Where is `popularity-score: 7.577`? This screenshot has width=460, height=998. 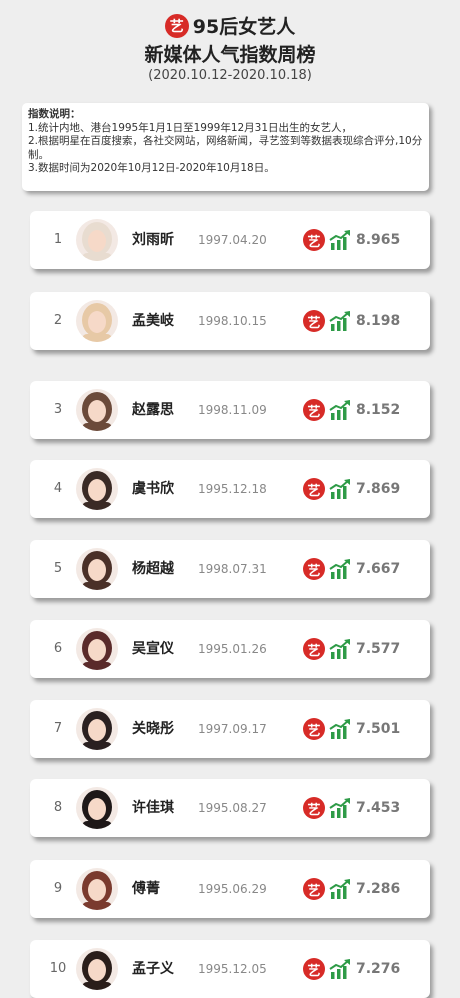
popularity-score: 7.577 is located at coordinates (378, 649).